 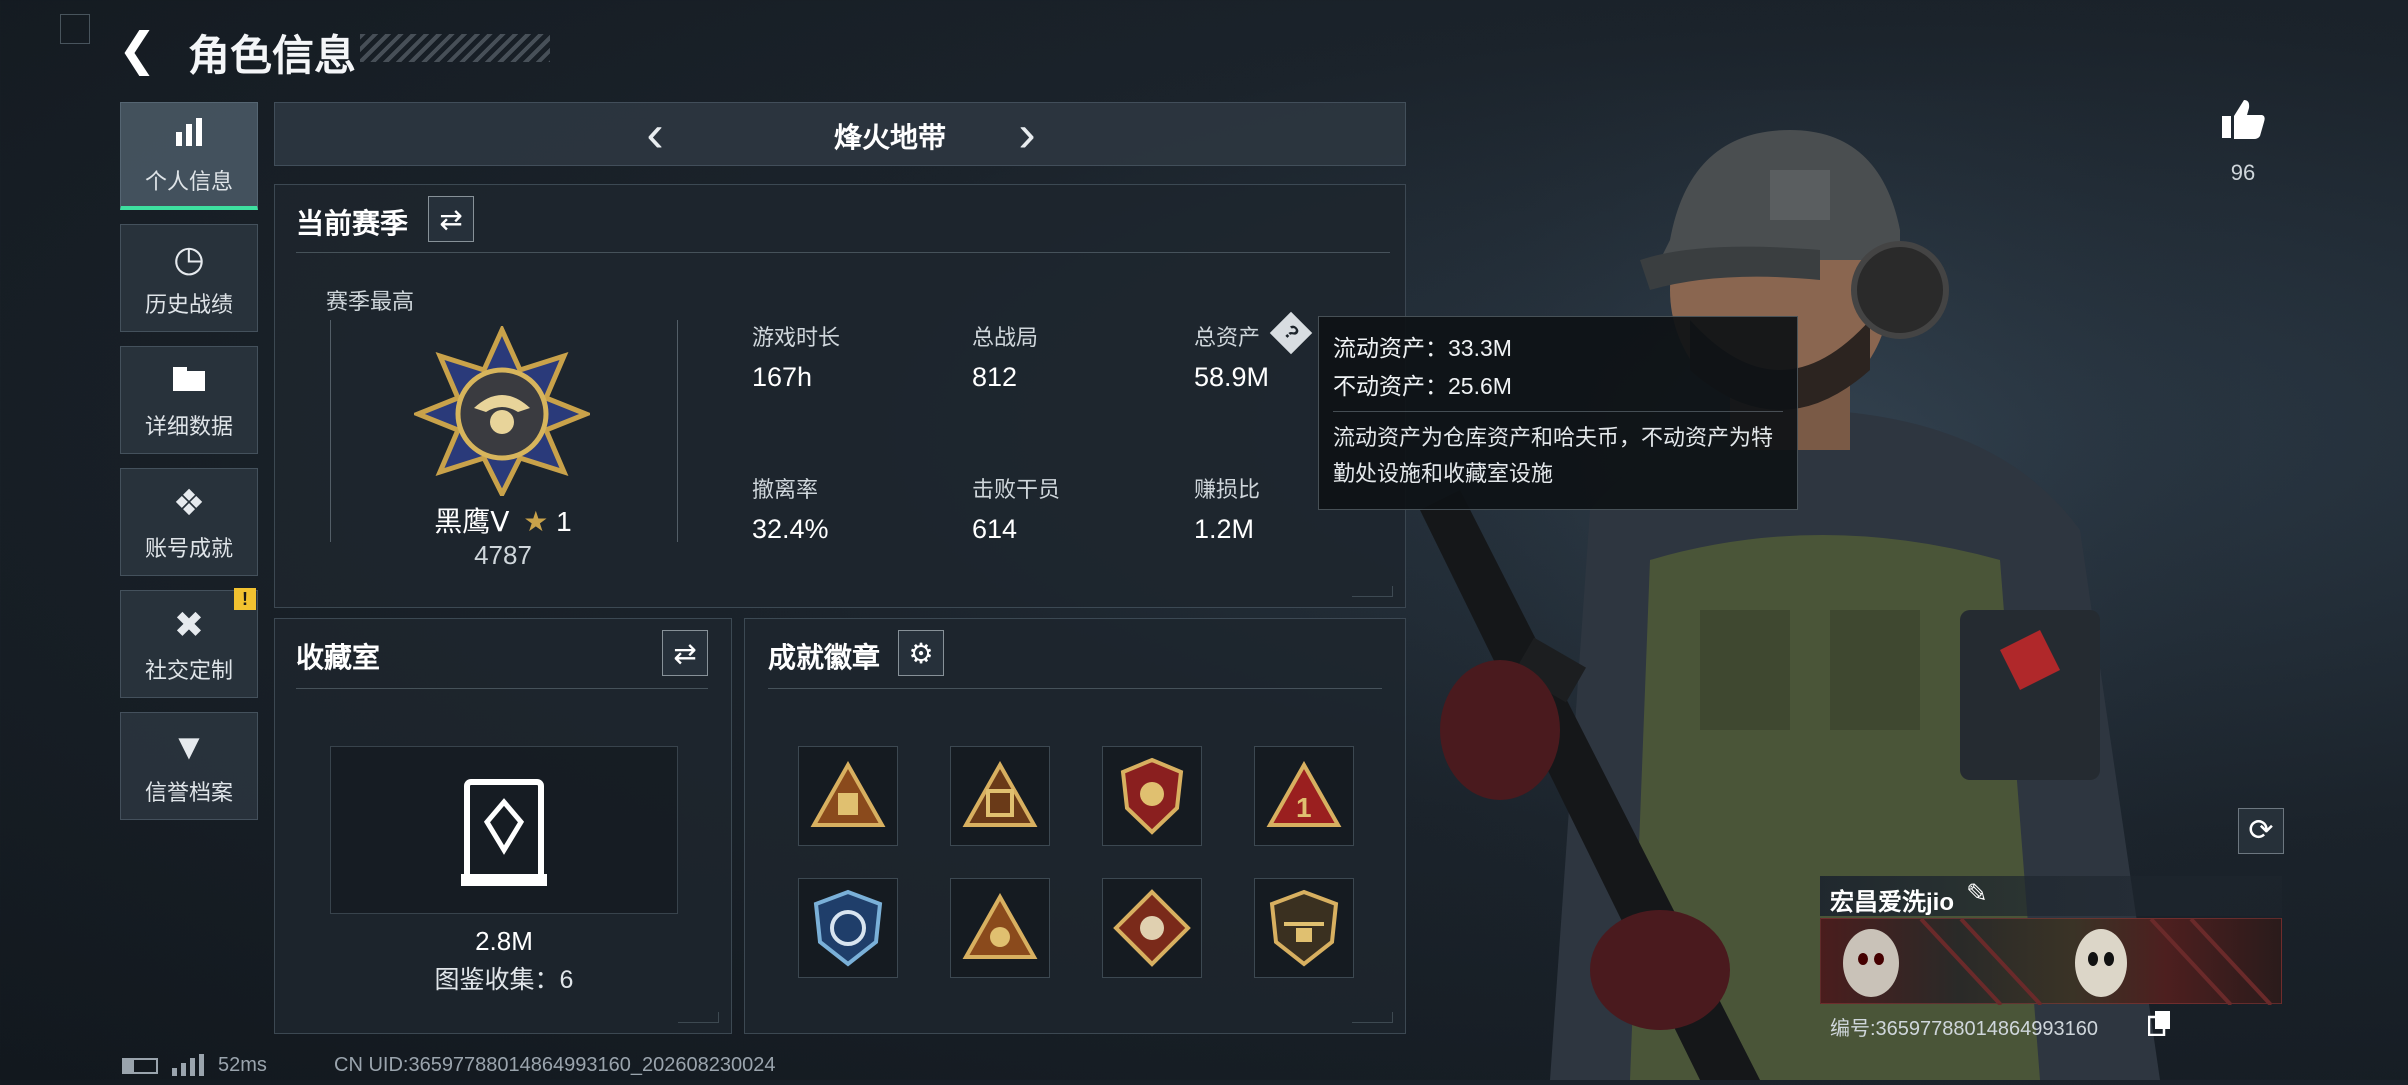 I want to click on achievement-icon: ❖, so click(x=189, y=502).